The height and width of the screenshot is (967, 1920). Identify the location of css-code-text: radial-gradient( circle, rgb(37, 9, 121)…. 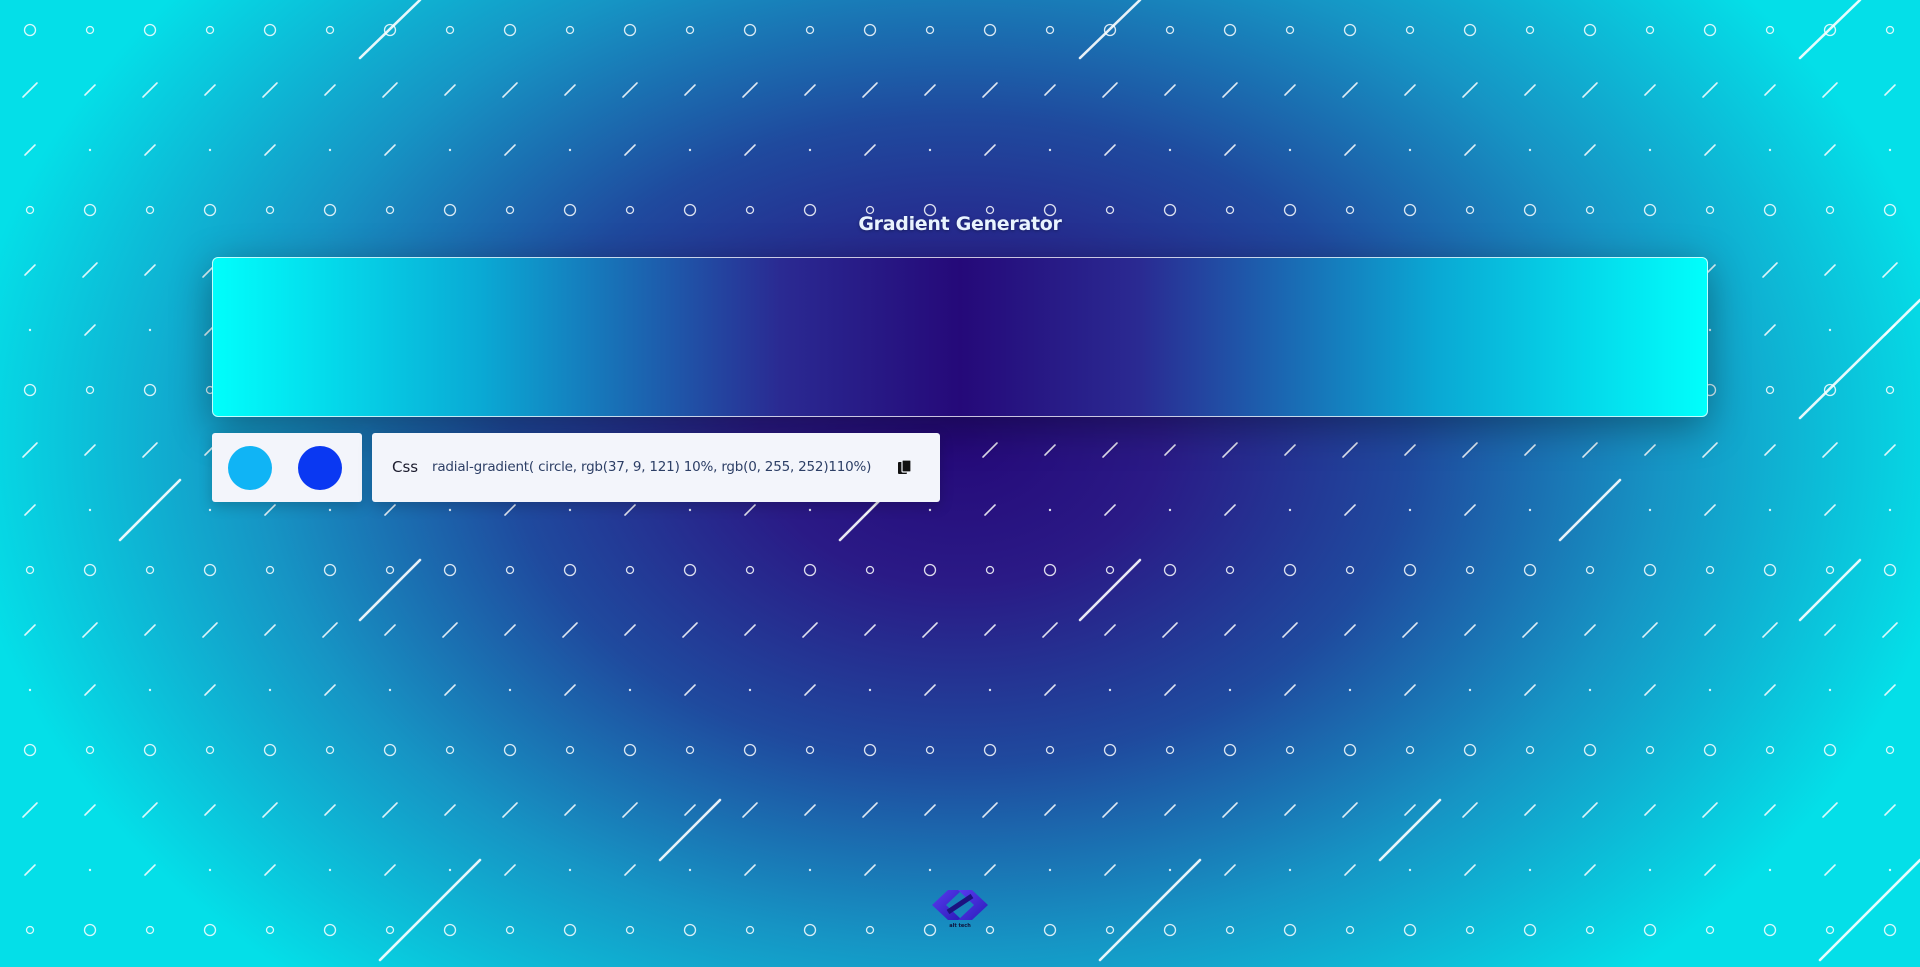
(652, 467).